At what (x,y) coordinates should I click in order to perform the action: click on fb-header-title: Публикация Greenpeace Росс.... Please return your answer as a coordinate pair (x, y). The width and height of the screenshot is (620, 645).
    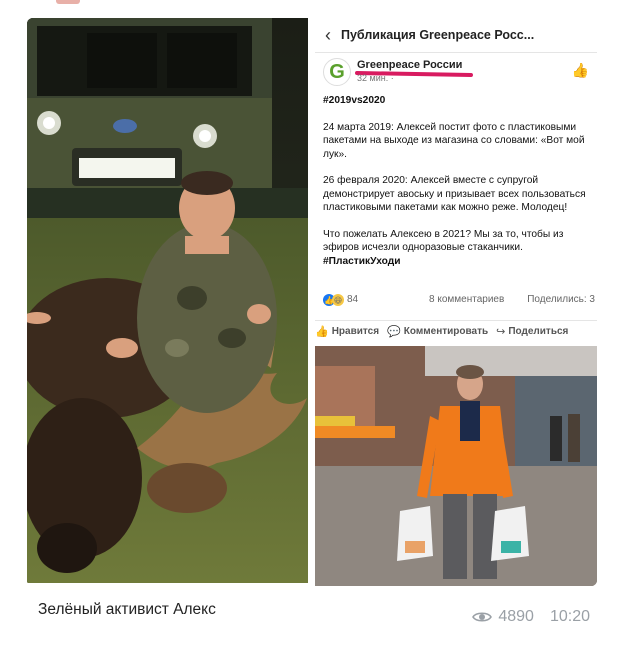
    Looking at the image, I should click on (438, 35).